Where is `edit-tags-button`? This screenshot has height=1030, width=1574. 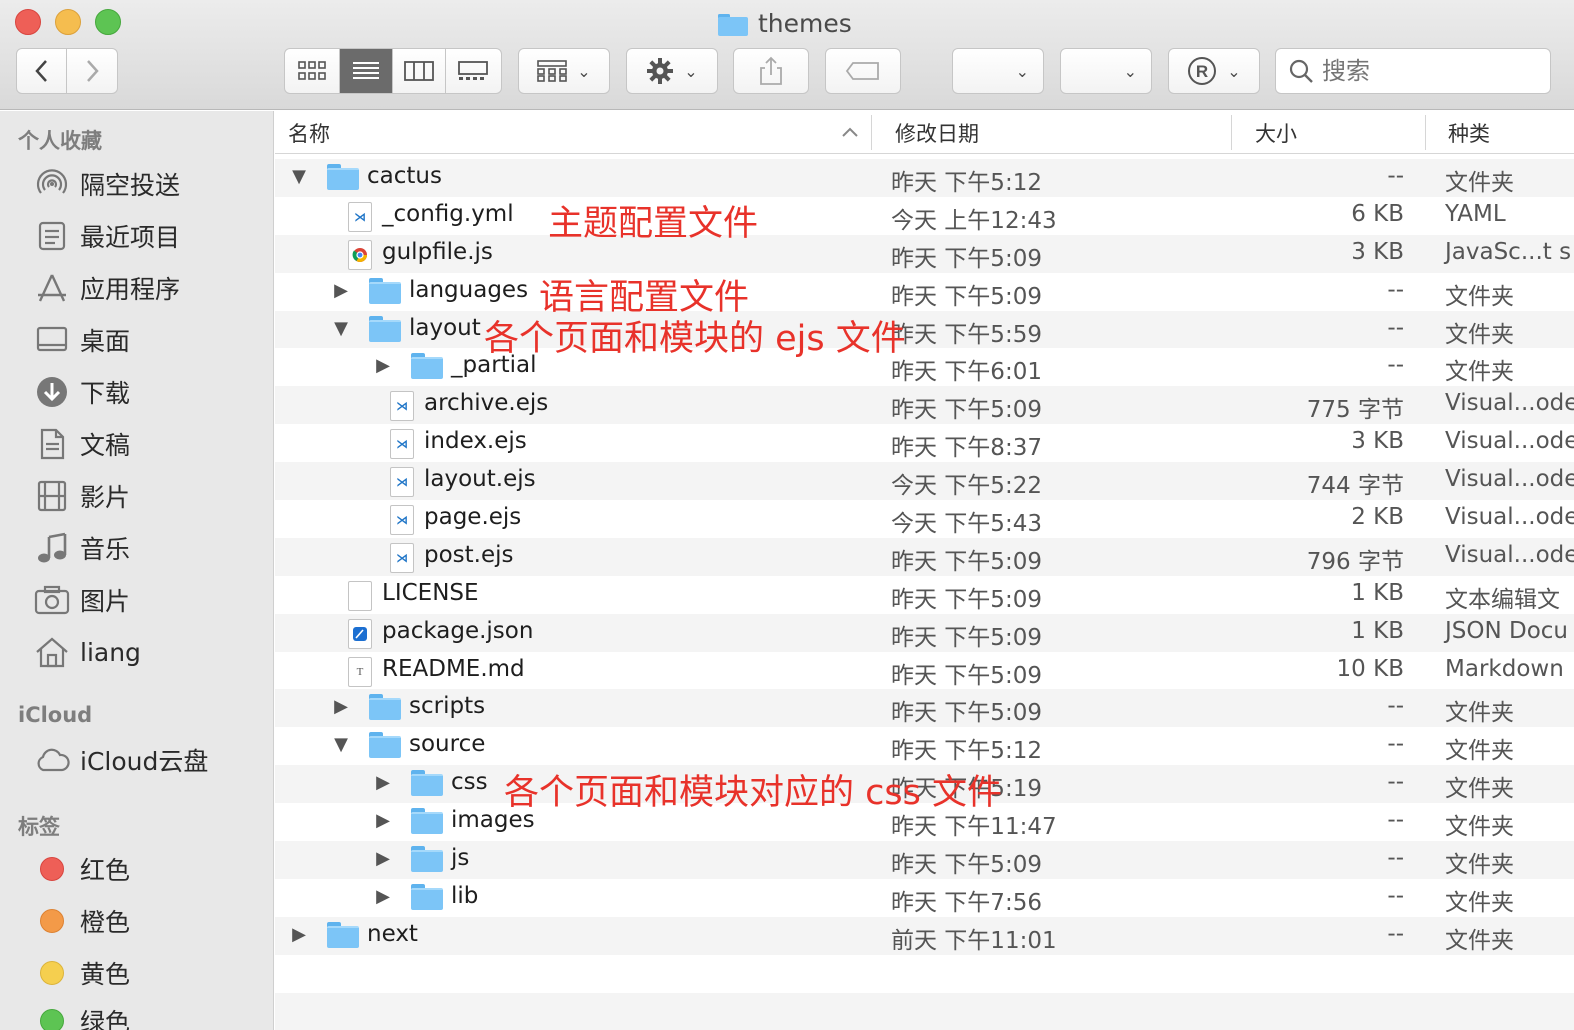 edit-tags-button is located at coordinates (863, 71).